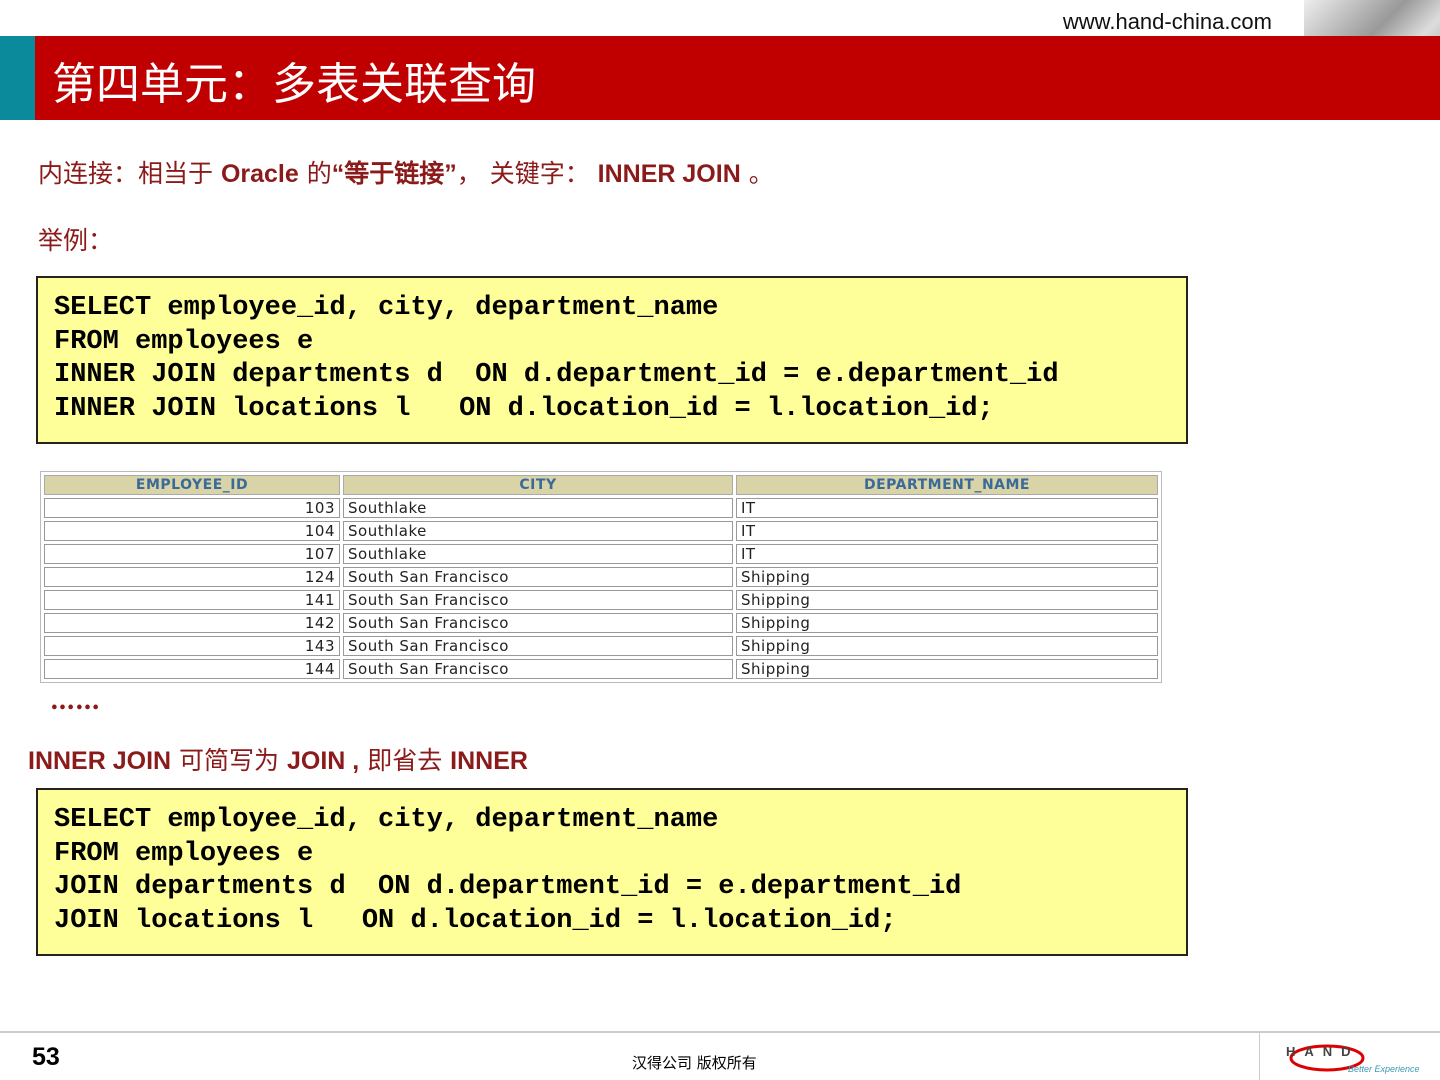 This screenshot has width=1440, height=1080. I want to click on table-row: 142 South San Francisco Shipping, so click(601, 623).